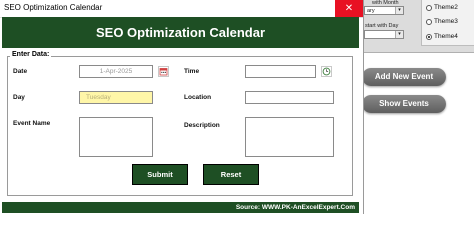 This screenshot has height=240, width=474. I want to click on header-title: SEO Optimization Calendar, so click(180, 32).